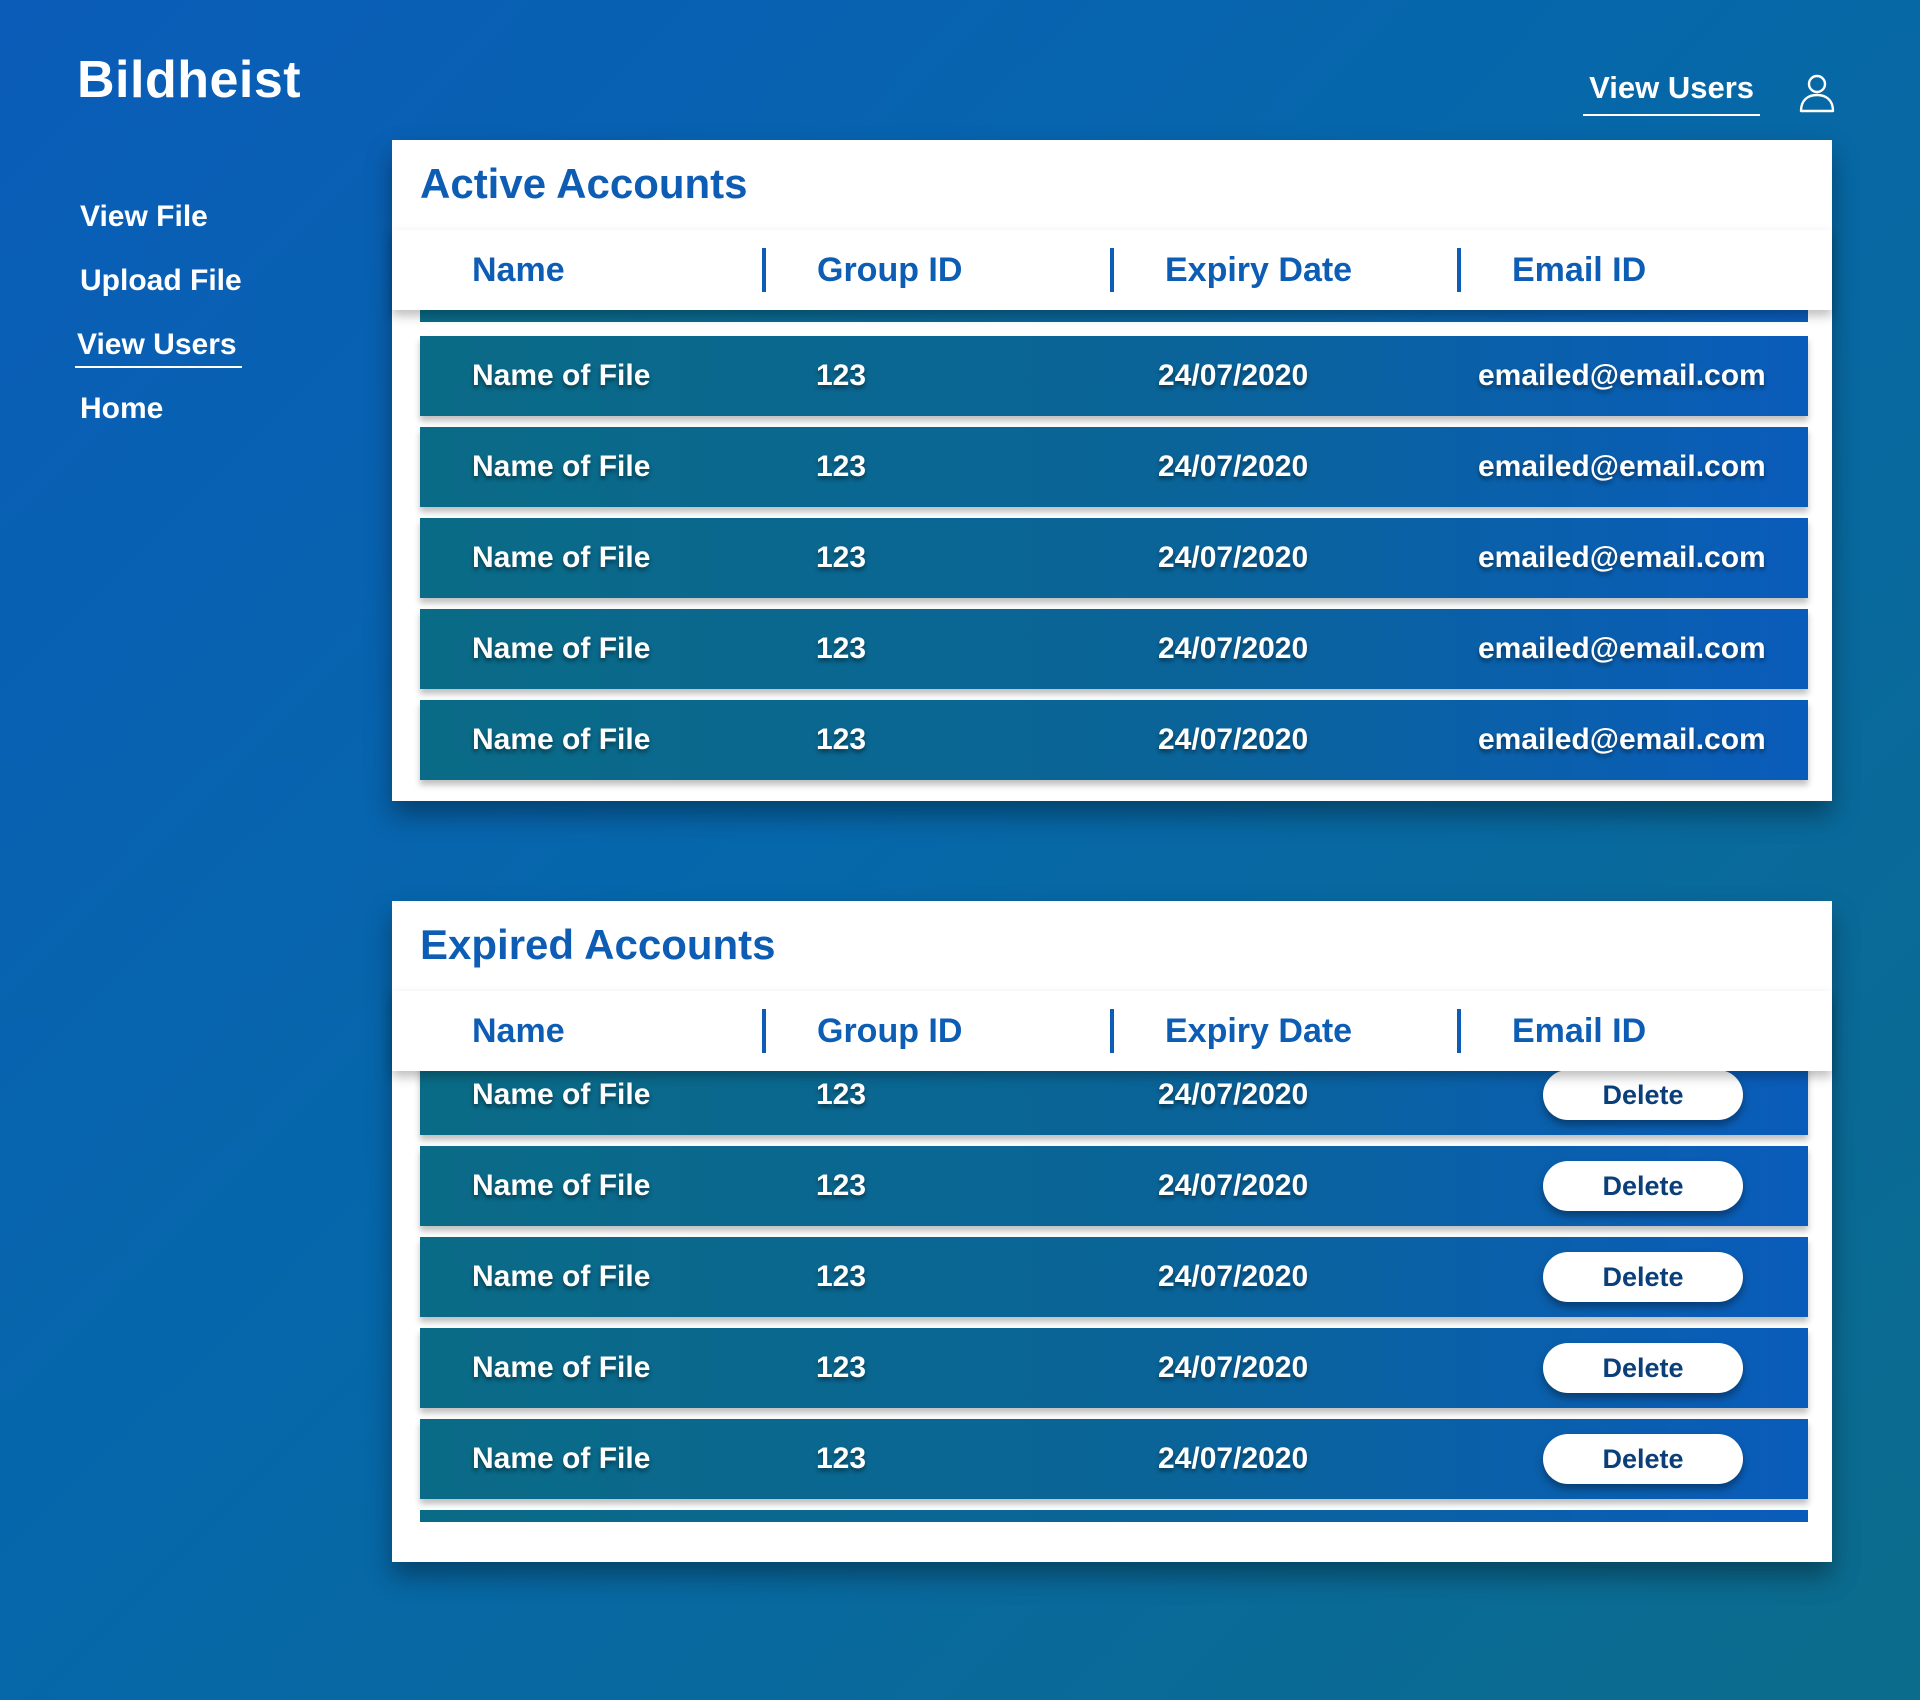  I want to click on expired-accounts-title: Expired Accounts, so click(598, 944).